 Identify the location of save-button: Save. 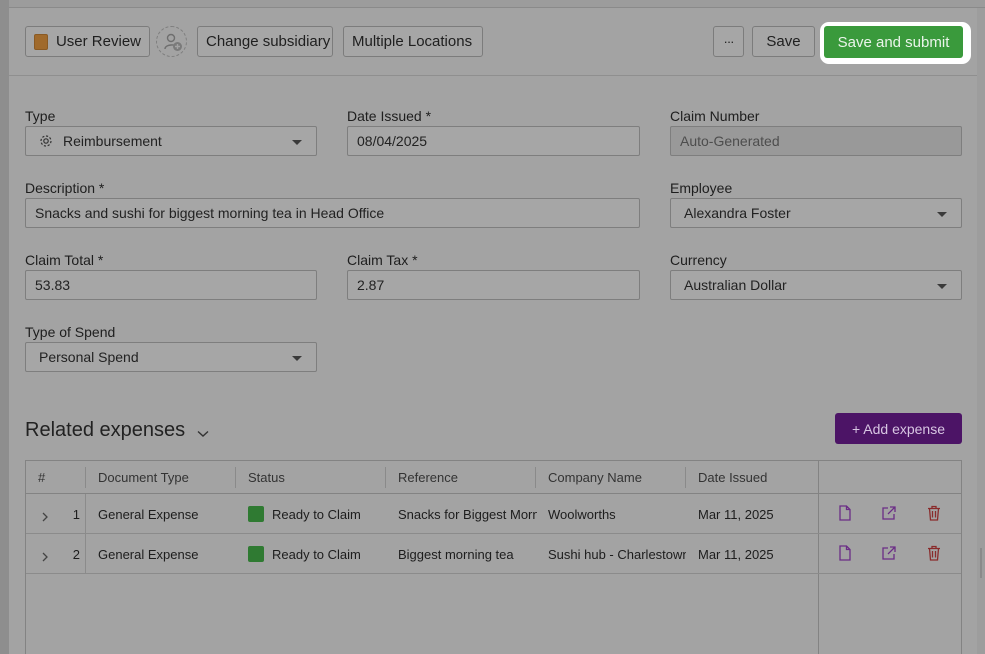
(783, 41).